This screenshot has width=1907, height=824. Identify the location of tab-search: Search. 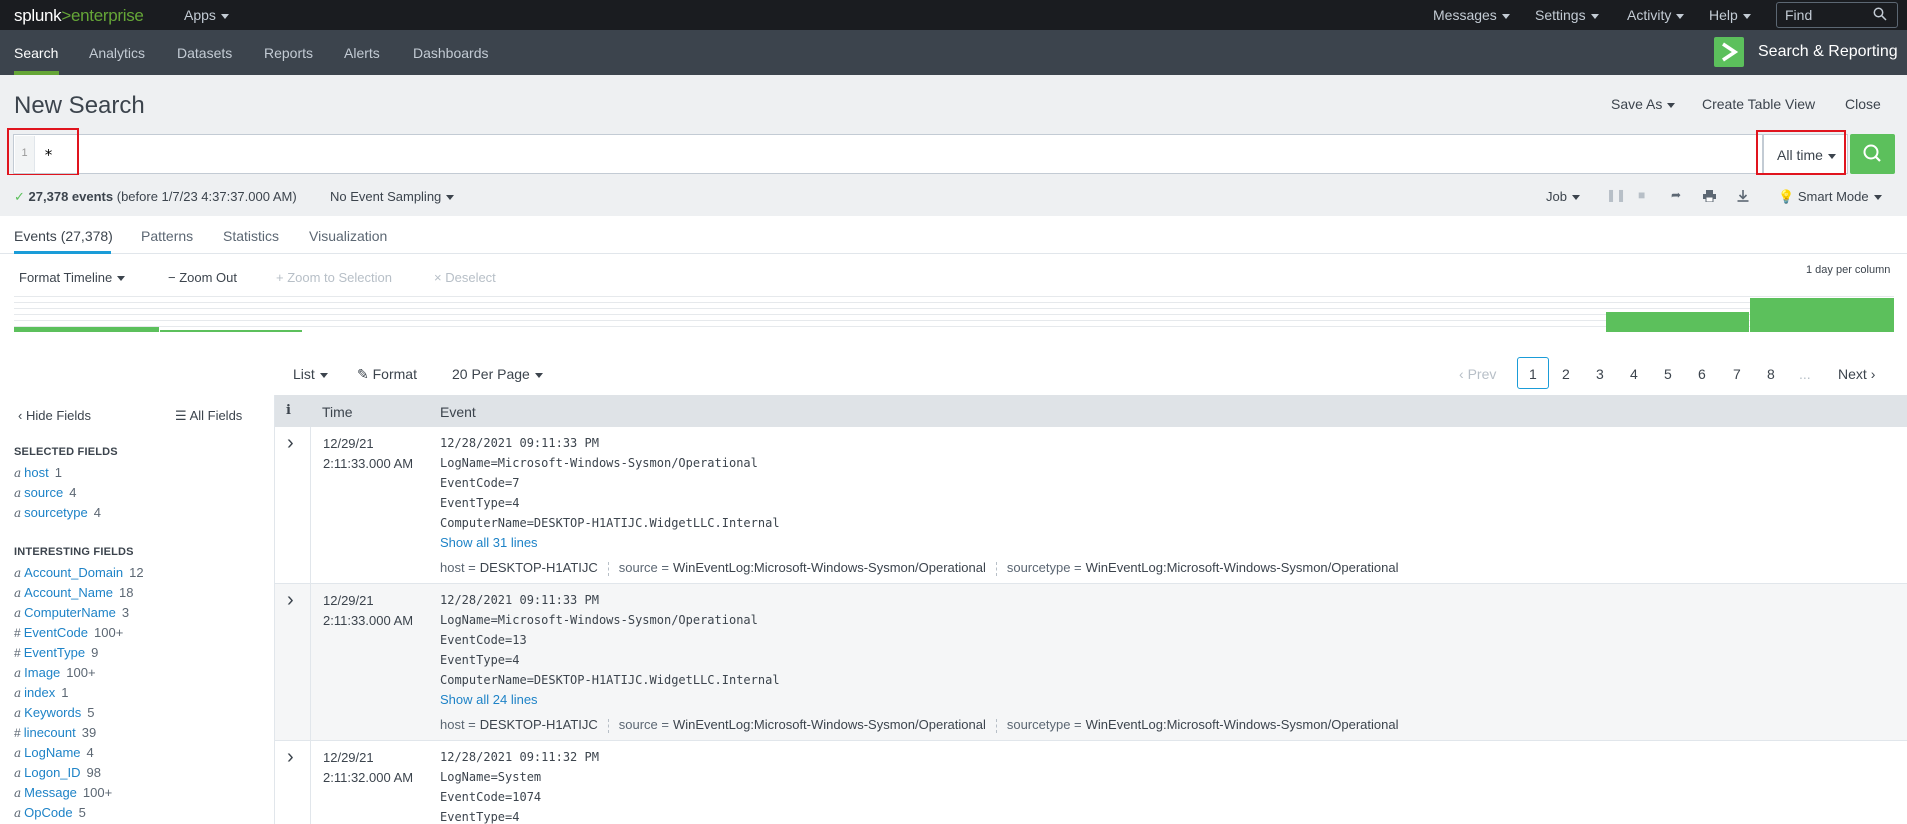
(36, 53).